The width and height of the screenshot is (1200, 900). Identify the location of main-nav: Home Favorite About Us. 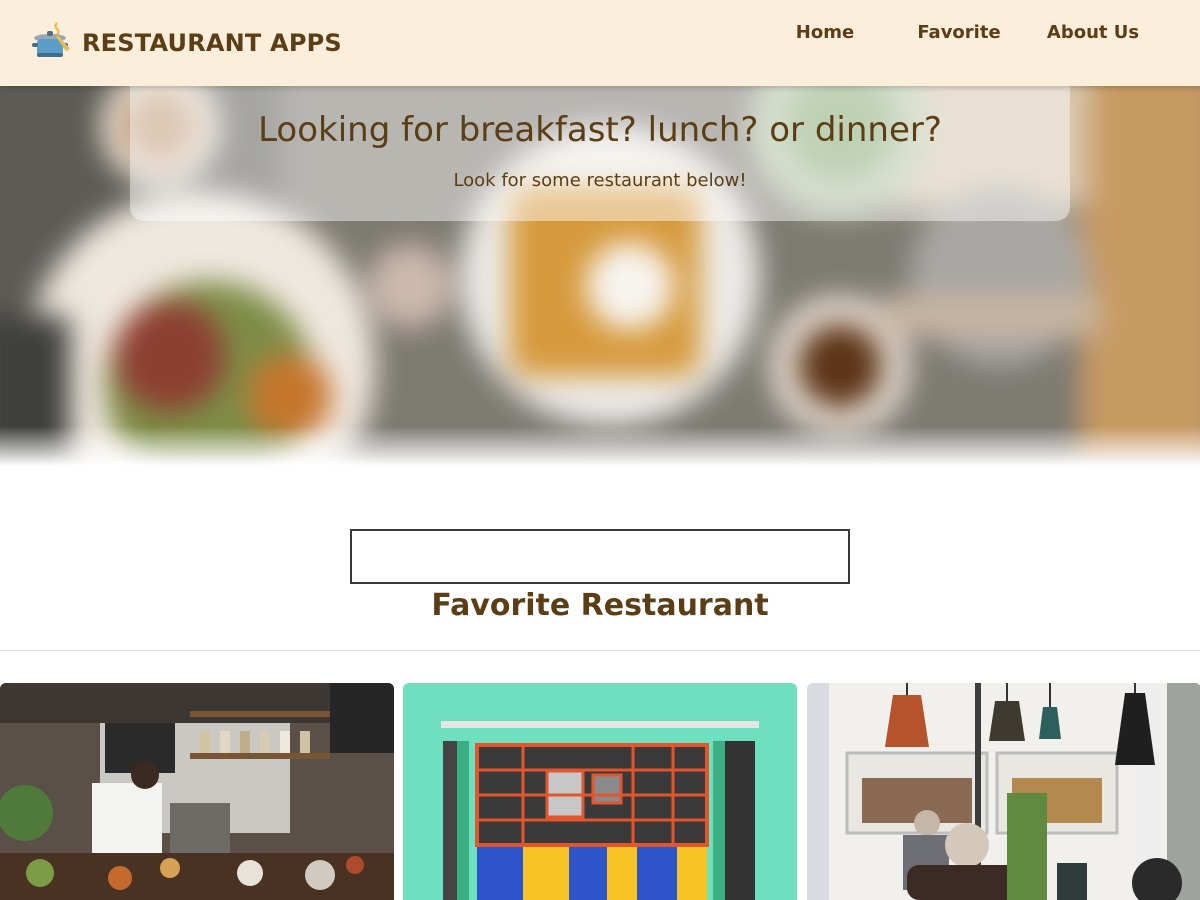
(959, 35).